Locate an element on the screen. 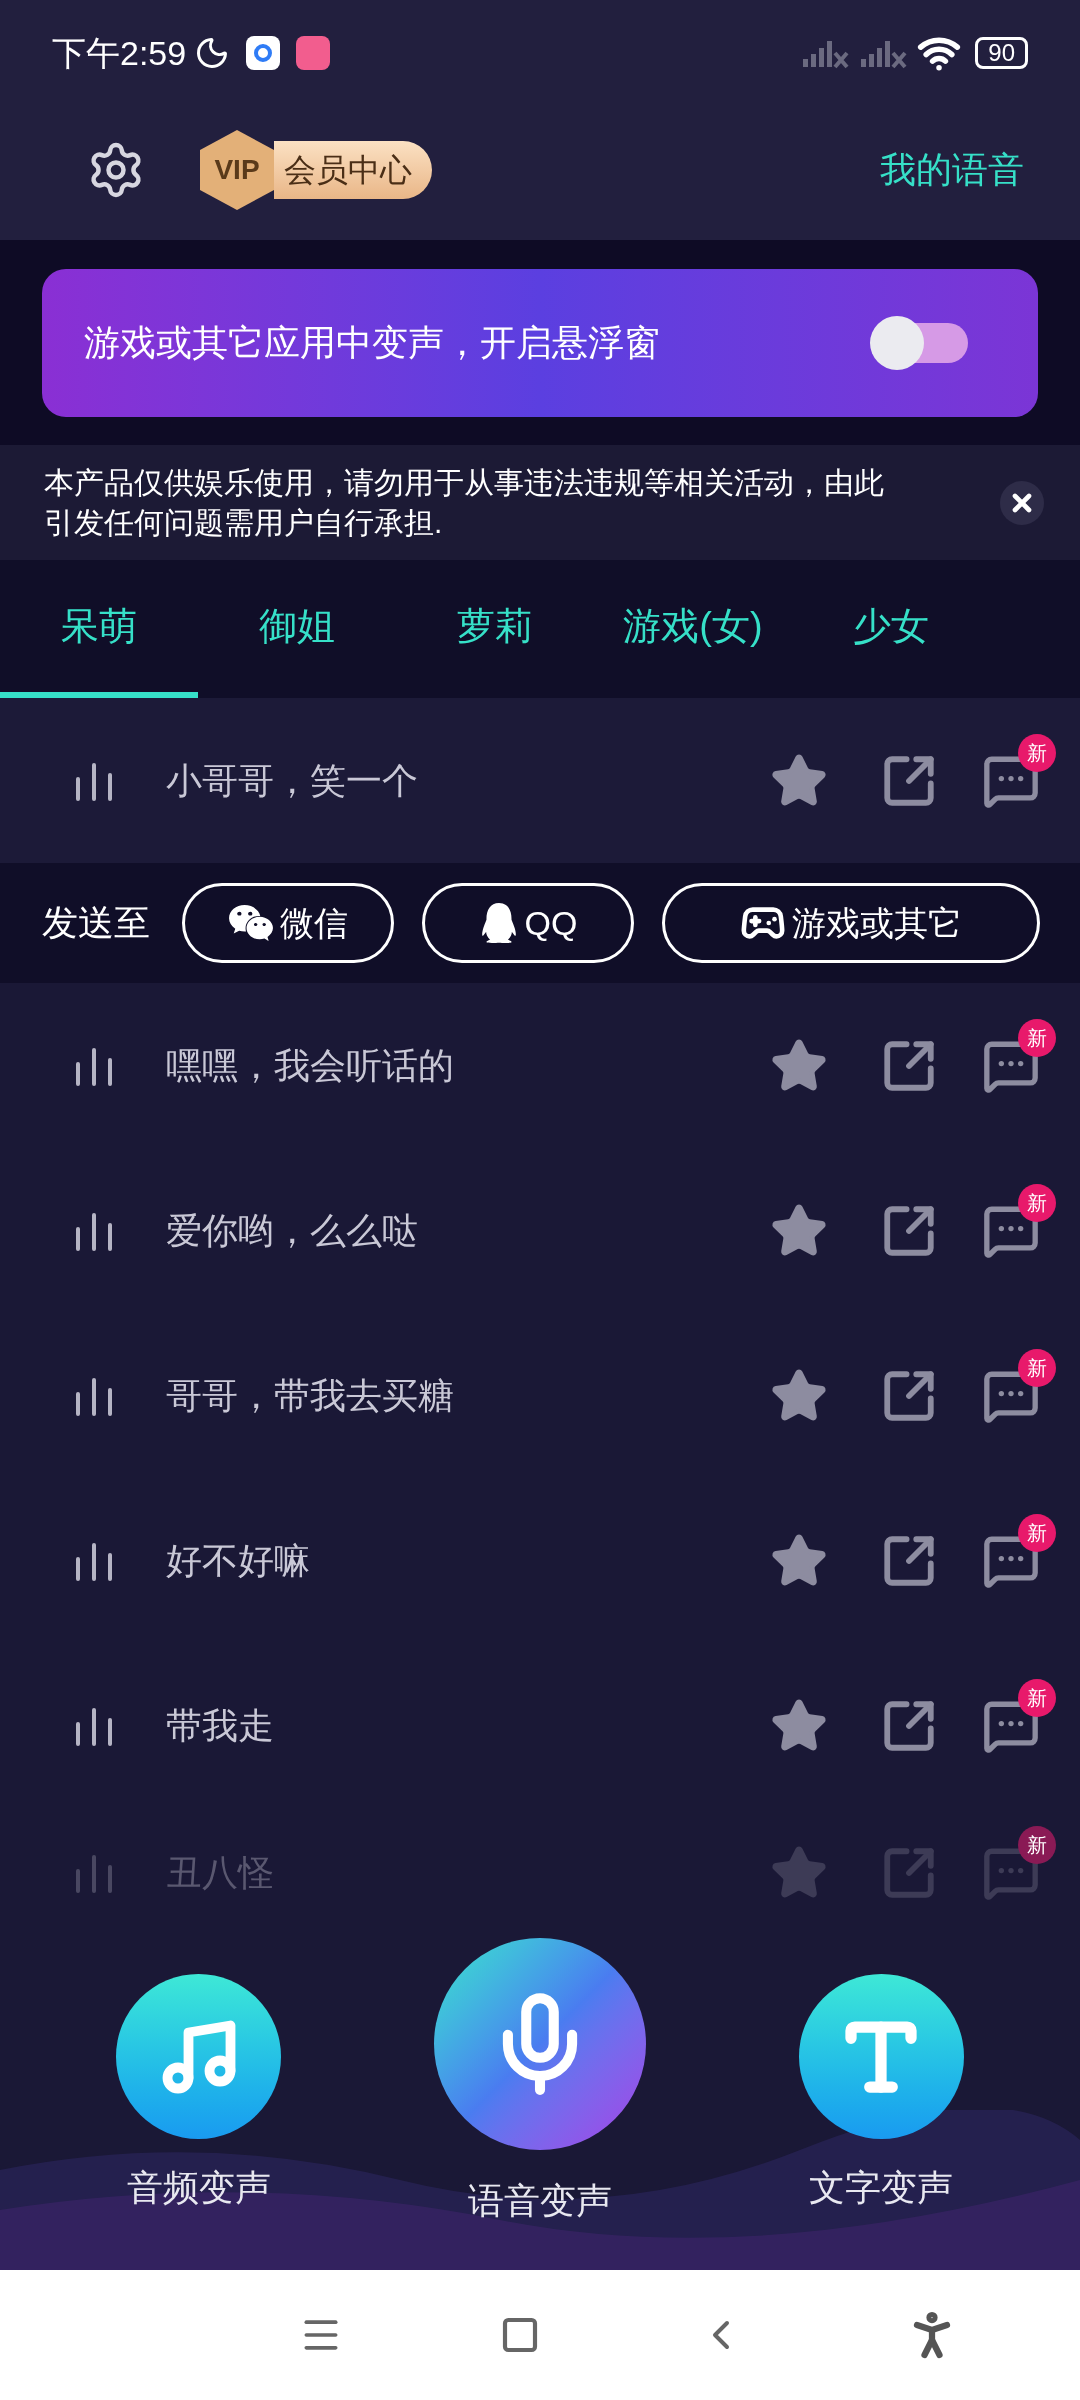 This screenshot has height=2400, width=1080. category-tab: 少女 is located at coordinates (891, 629).